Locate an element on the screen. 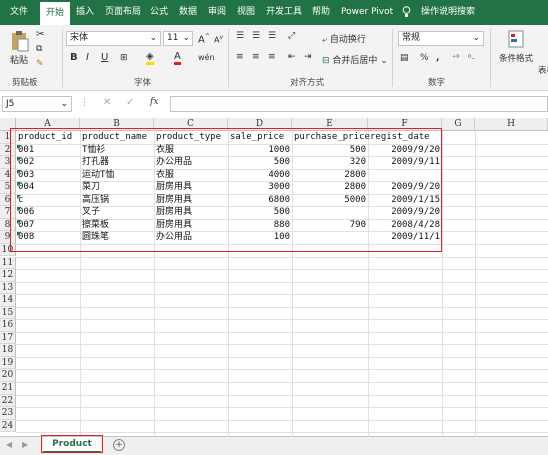  alignment-group-label: 对齐方式 is located at coordinates (307, 83).